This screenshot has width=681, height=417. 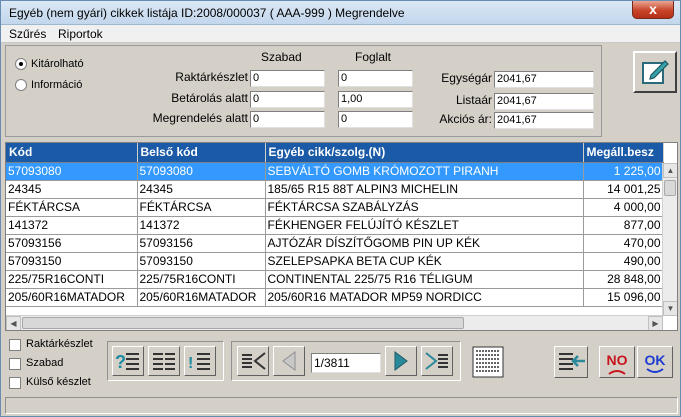 I want to click on last-record-button, so click(x=437, y=361).